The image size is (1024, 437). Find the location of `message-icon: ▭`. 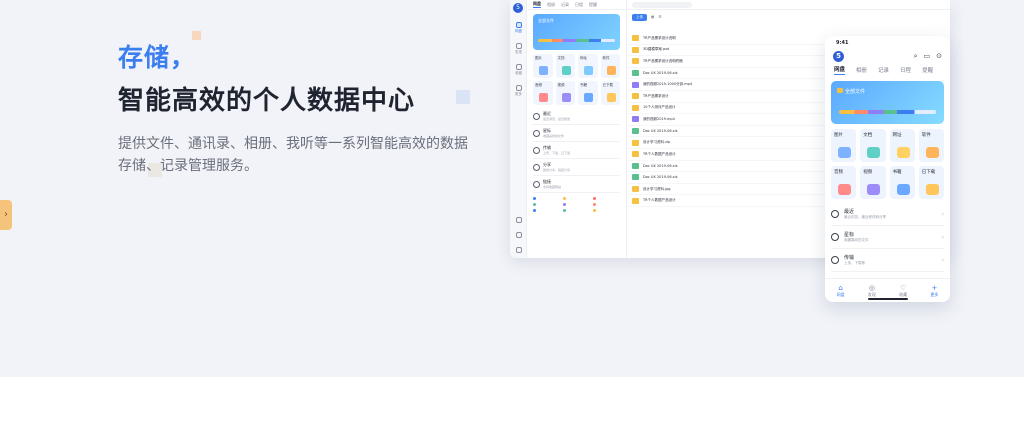

message-icon: ▭ is located at coordinates (927, 56).